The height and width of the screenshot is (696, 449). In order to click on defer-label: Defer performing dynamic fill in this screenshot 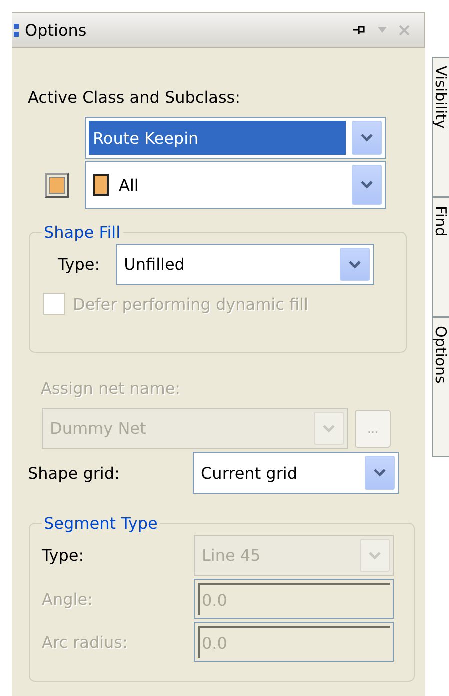, I will do `click(190, 304)`.